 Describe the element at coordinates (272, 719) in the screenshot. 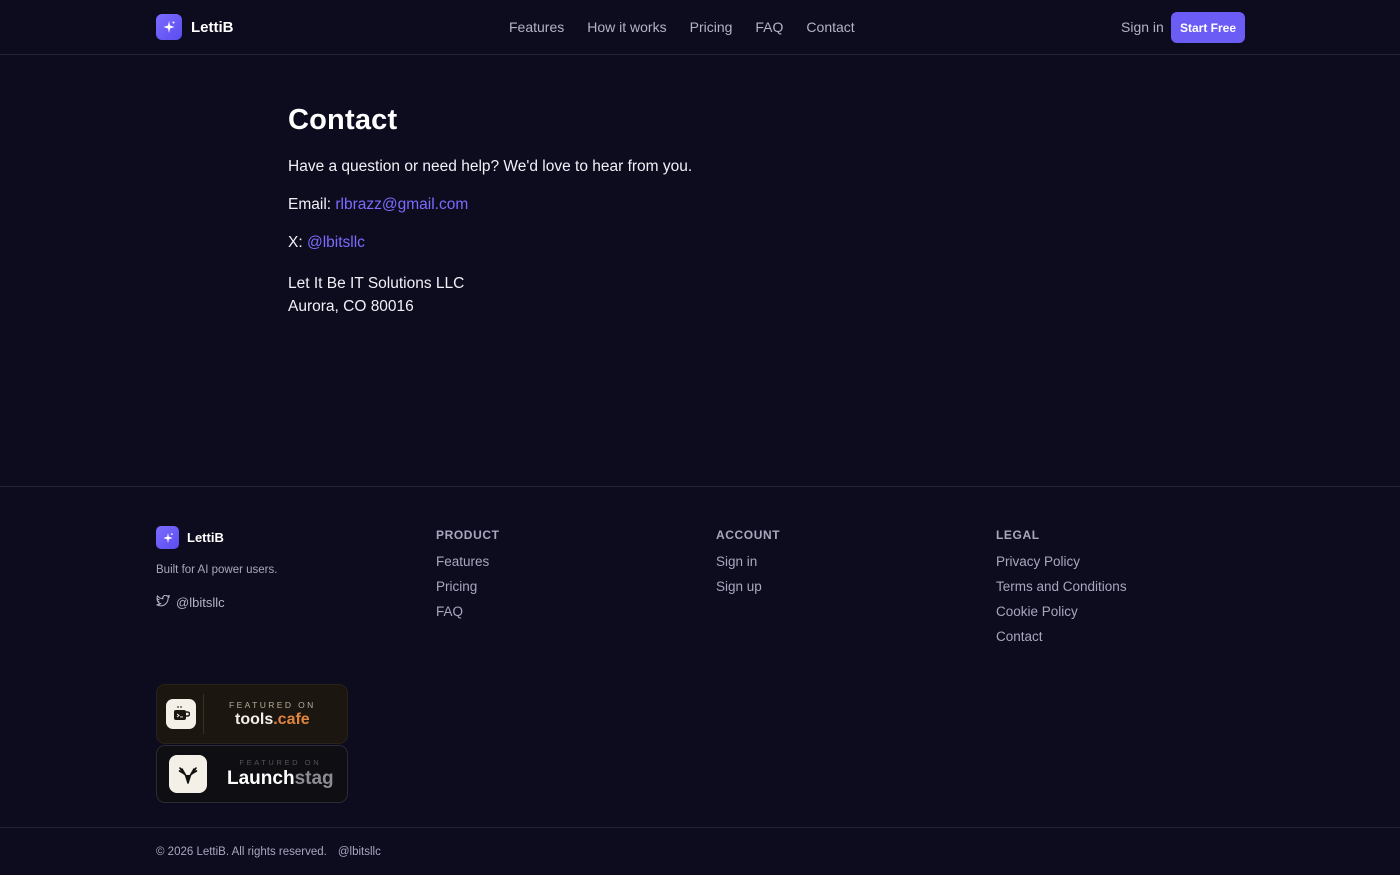

I see `badge-title: tools.cafe` at that location.